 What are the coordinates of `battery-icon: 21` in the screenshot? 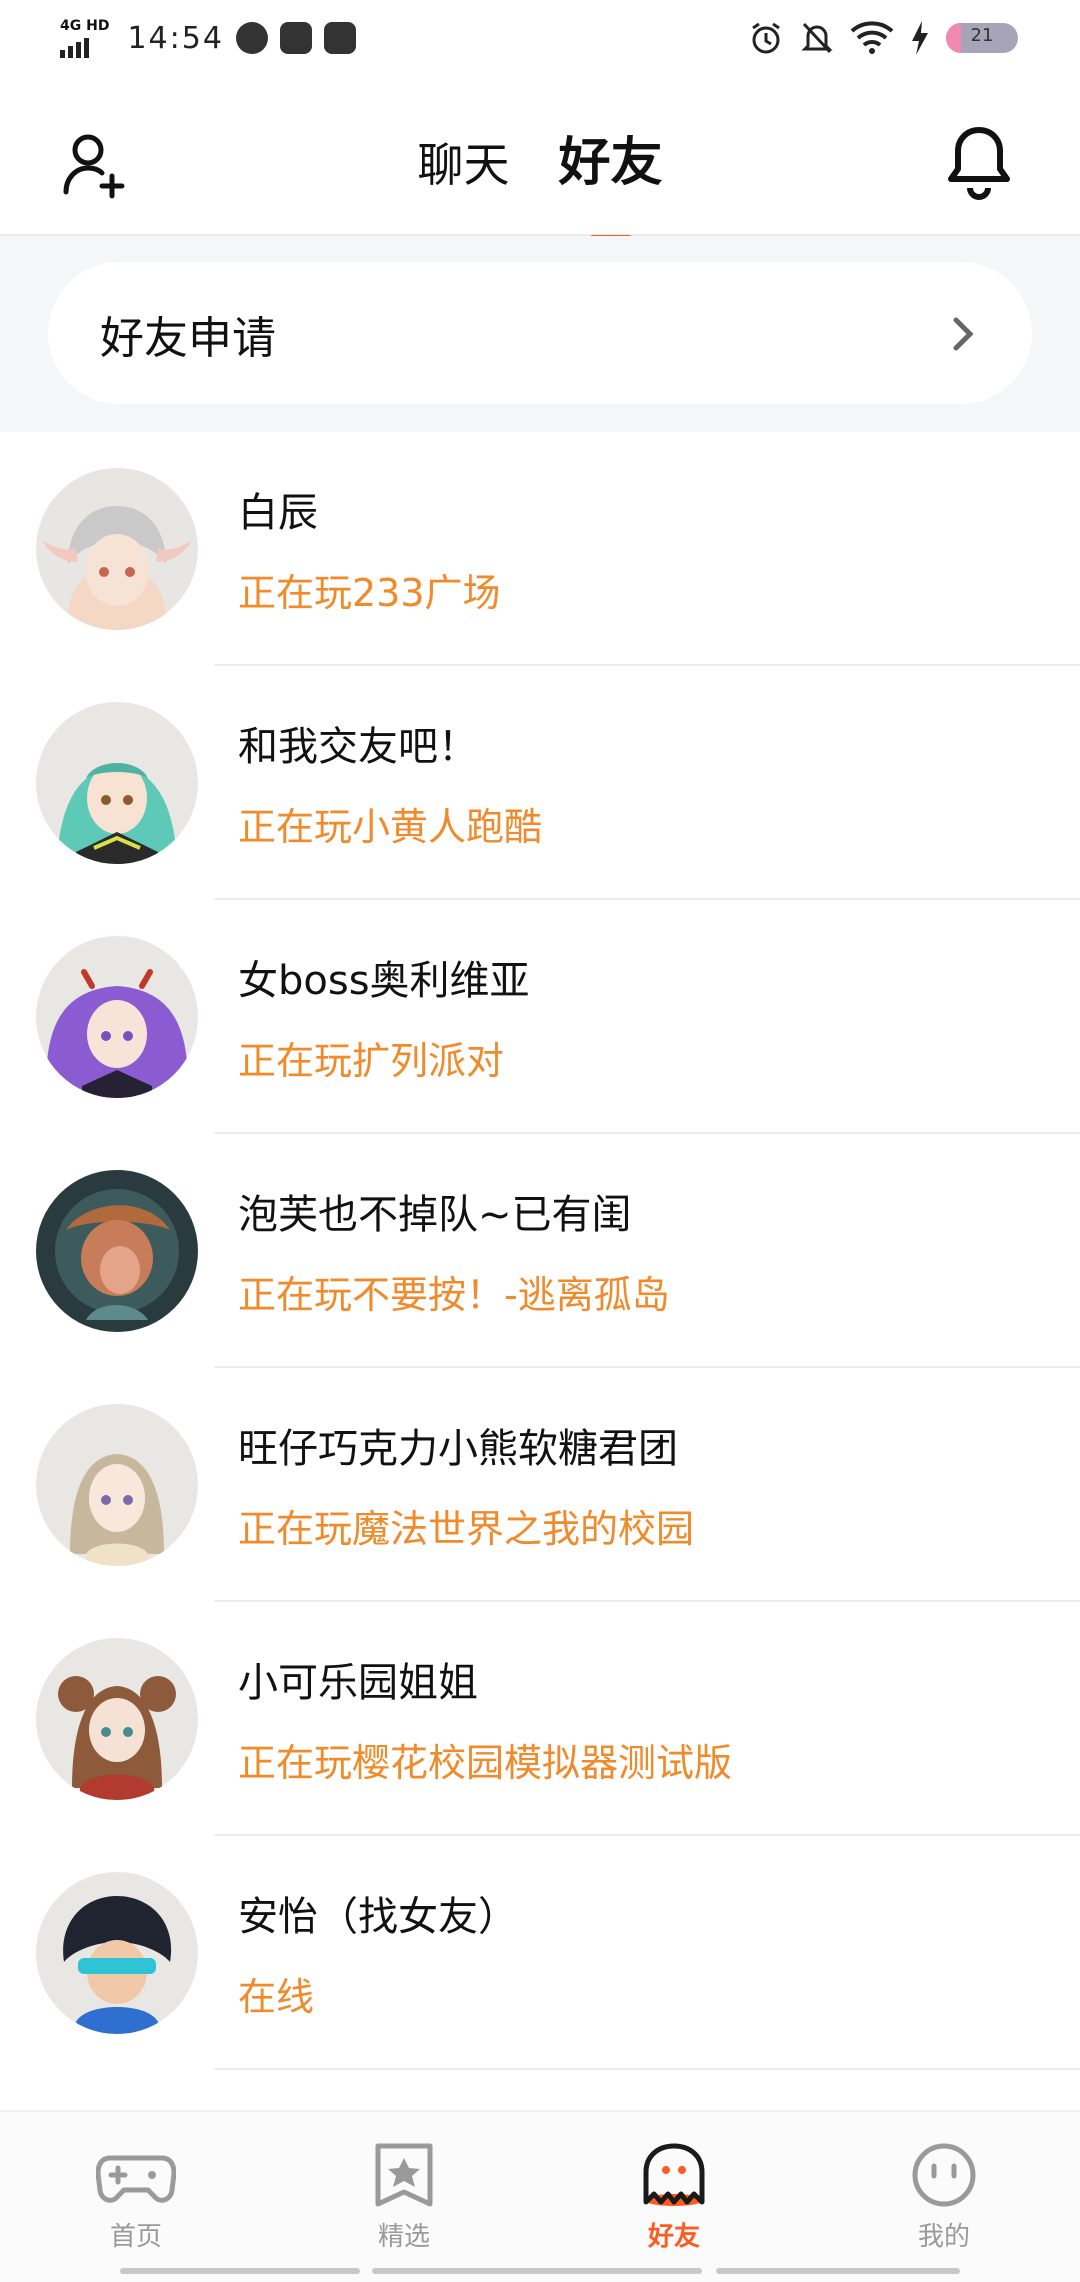 It's located at (982, 38).